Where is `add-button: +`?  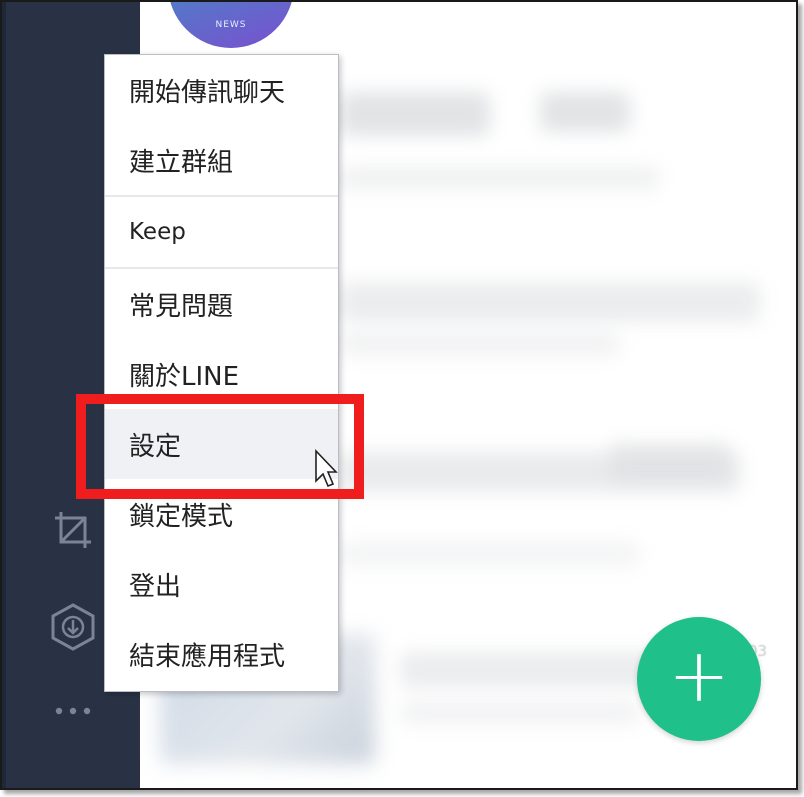
add-button: + is located at coordinates (699, 679).